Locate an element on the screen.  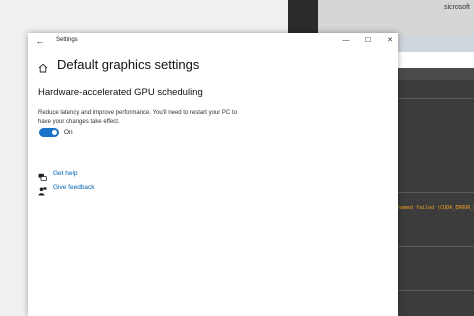
background-panel-bar is located at coordinates (436, 74).